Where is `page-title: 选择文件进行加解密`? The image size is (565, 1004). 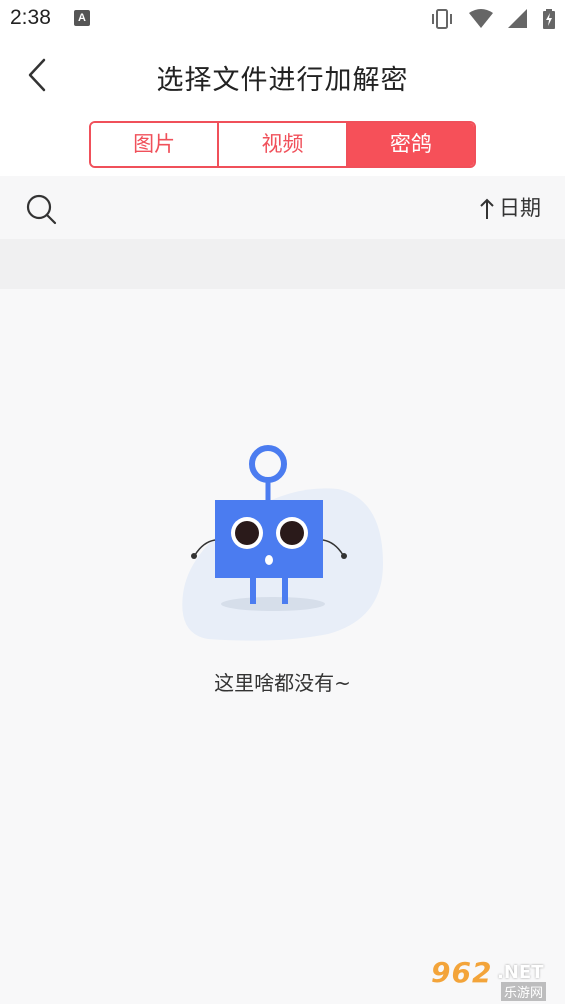 page-title: 选择文件进行加解密 is located at coordinates (282, 80).